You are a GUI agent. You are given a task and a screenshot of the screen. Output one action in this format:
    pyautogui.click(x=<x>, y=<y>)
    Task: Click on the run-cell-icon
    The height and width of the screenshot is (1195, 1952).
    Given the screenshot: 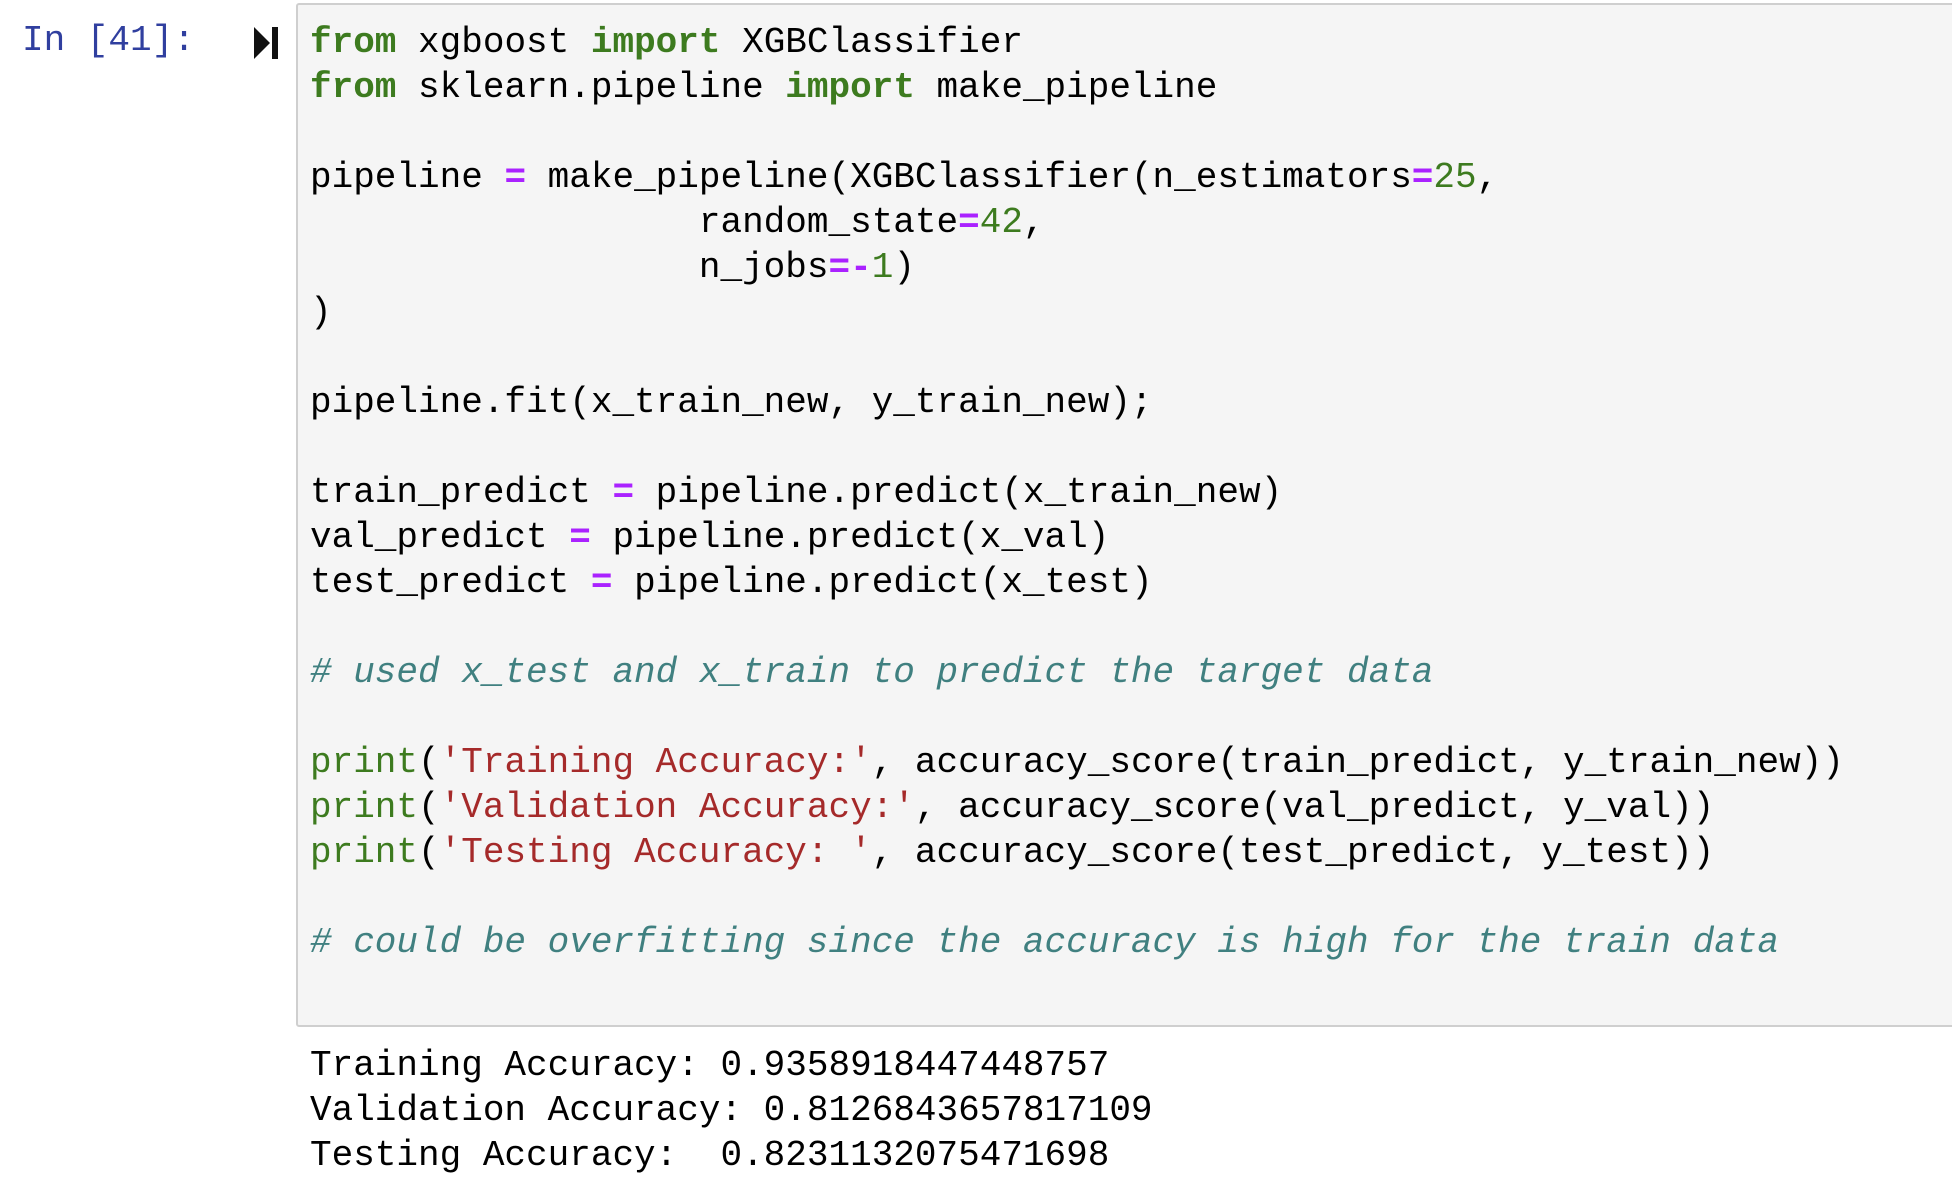 What is the action you would take?
    pyautogui.click(x=266, y=43)
    